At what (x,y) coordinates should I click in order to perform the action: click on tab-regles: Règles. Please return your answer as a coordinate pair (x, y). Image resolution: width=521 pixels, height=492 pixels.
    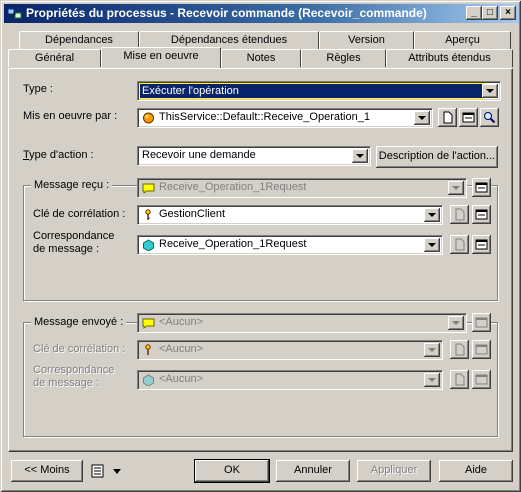
    Looking at the image, I should click on (343, 58).